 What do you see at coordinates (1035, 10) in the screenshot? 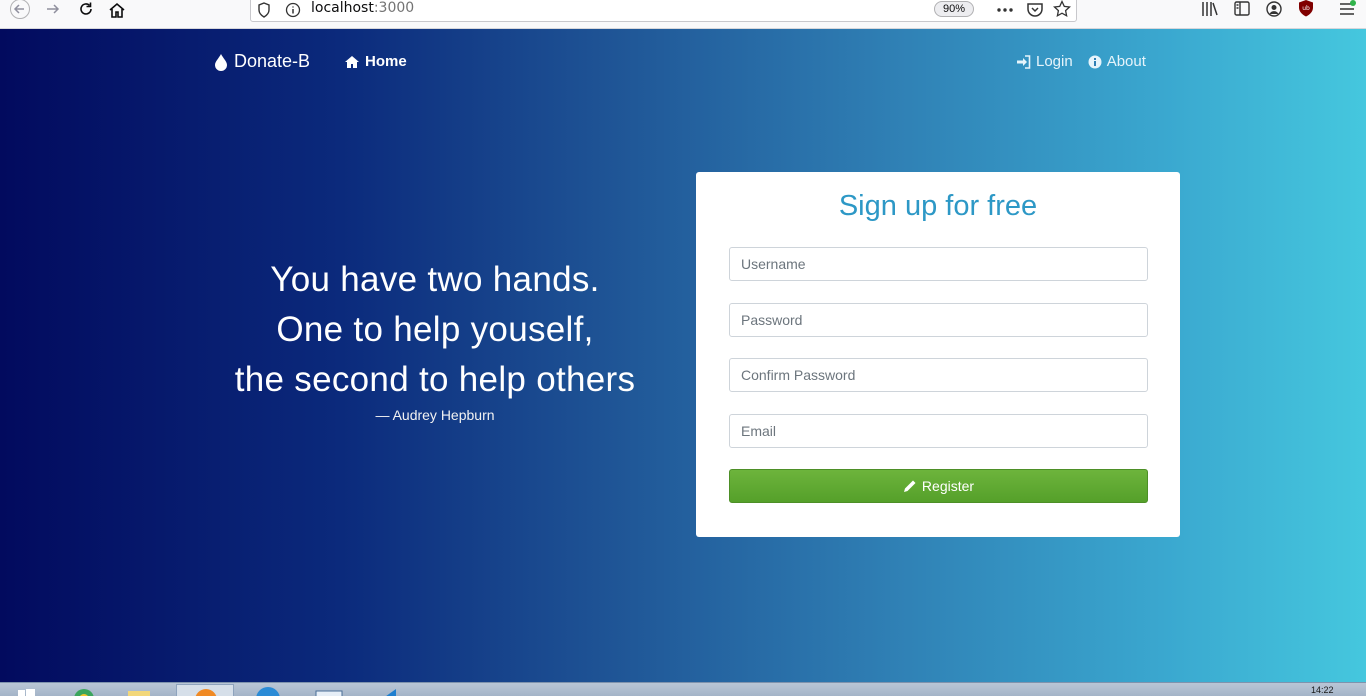
I see `pocket-icon` at bounding box center [1035, 10].